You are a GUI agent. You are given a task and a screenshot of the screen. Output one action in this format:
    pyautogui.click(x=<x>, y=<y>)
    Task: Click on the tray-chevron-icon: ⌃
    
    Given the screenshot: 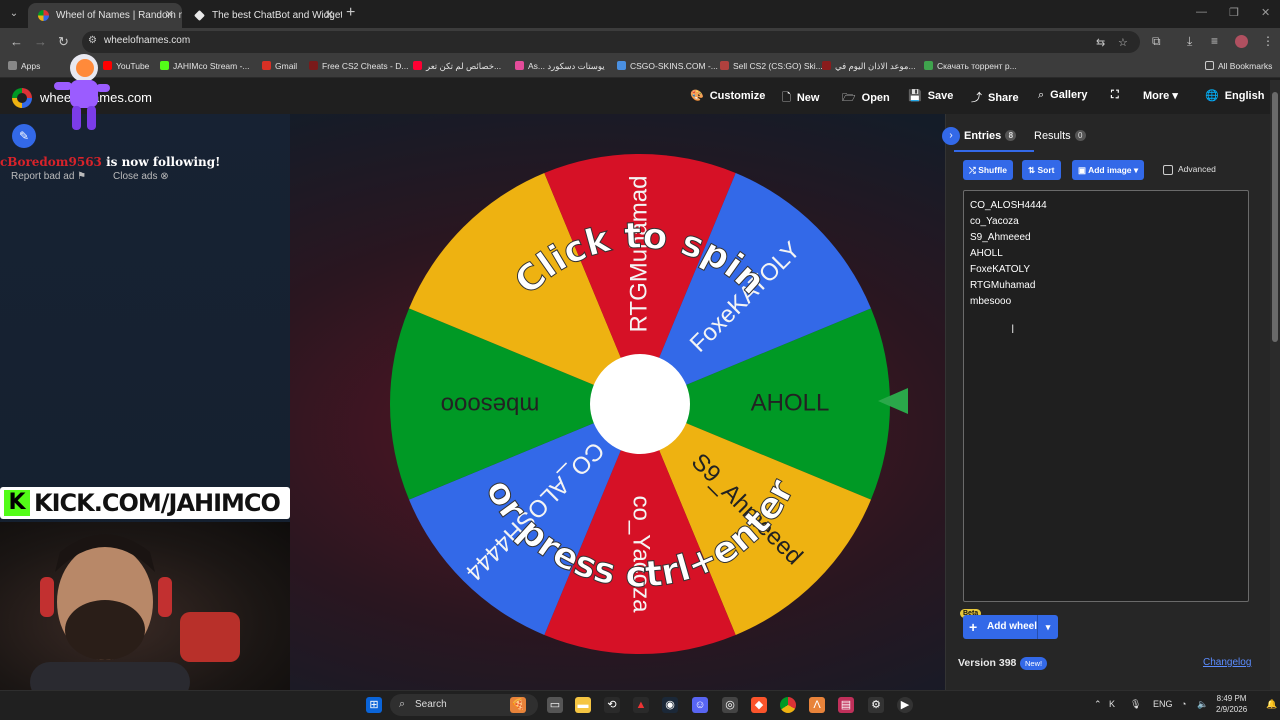 What is the action you would take?
    pyautogui.click(x=1098, y=704)
    